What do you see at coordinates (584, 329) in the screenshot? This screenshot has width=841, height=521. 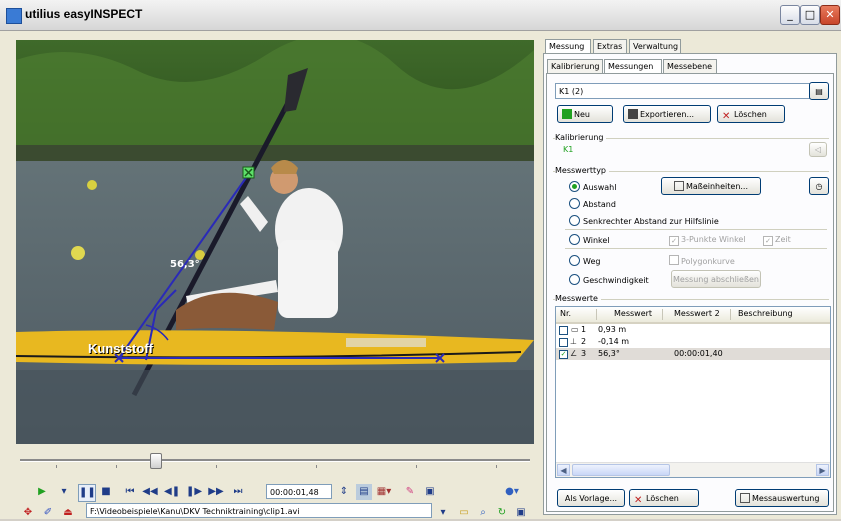 I see `row-nr: 1` at bounding box center [584, 329].